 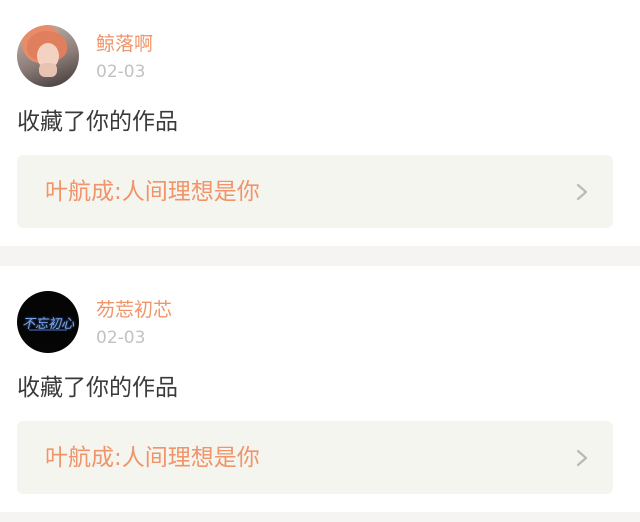 What do you see at coordinates (48, 56) in the screenshot?
I see `user-avatar` at bounding box center [48, 56].